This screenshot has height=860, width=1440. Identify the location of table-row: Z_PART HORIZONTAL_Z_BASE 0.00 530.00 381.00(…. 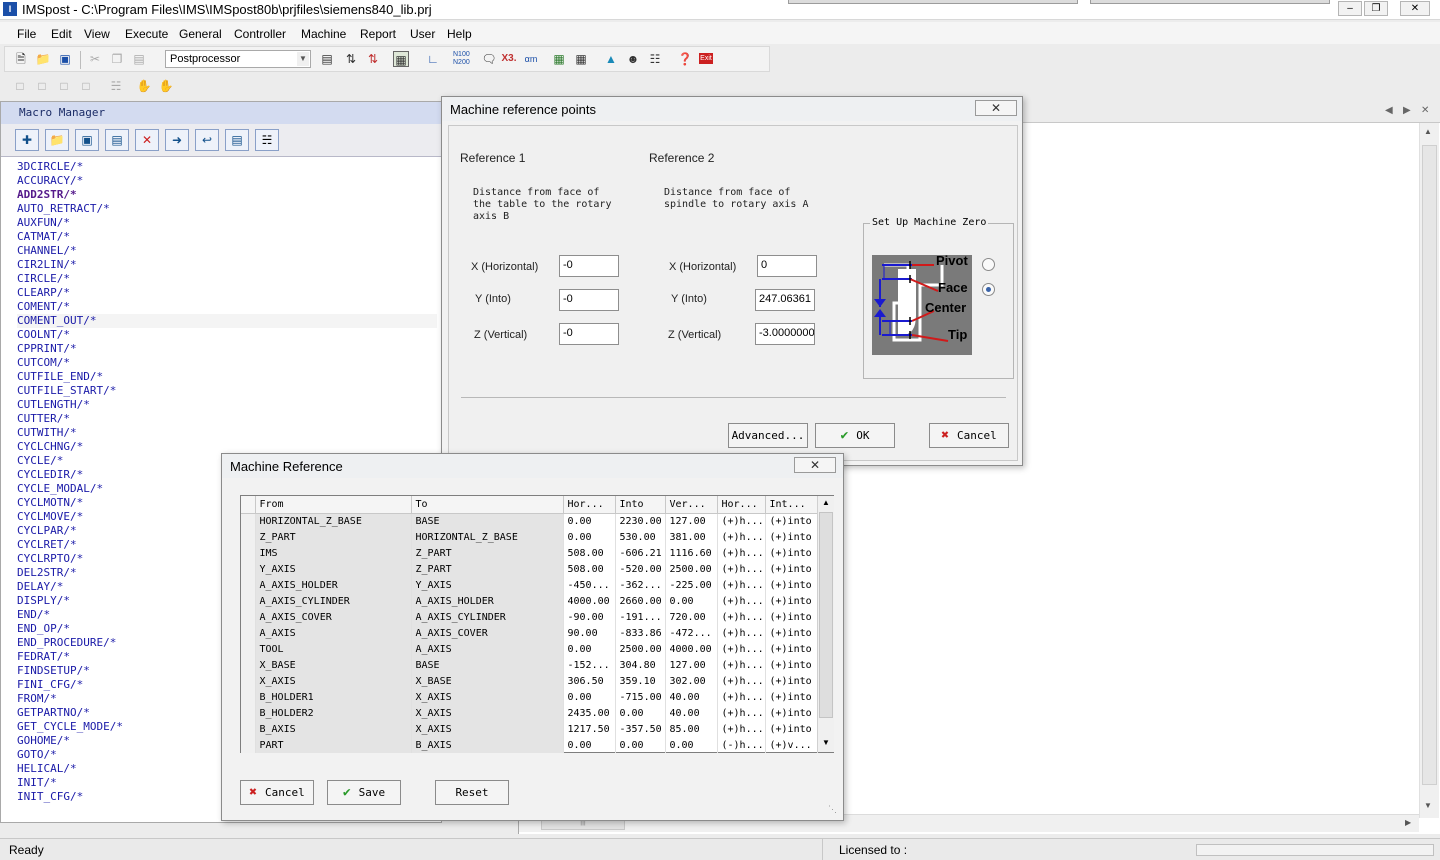
(529, 537).